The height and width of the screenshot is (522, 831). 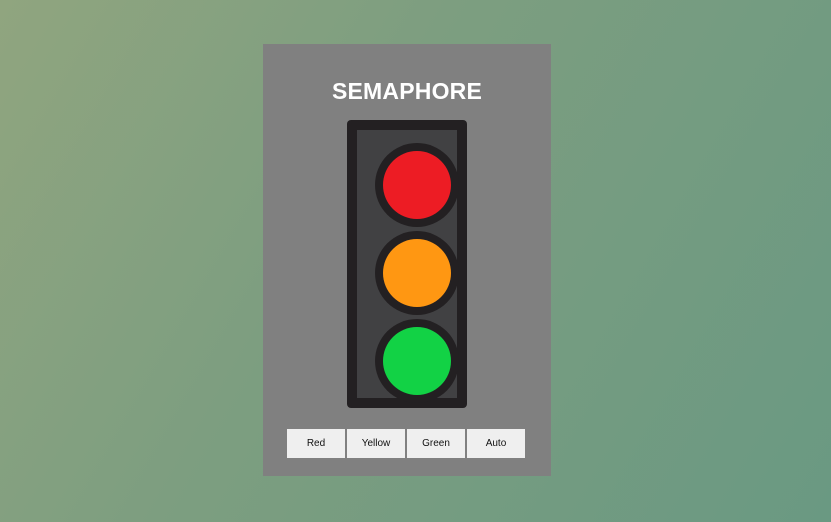 I want to click on yellow-lamp, so click(x=417, y=273).